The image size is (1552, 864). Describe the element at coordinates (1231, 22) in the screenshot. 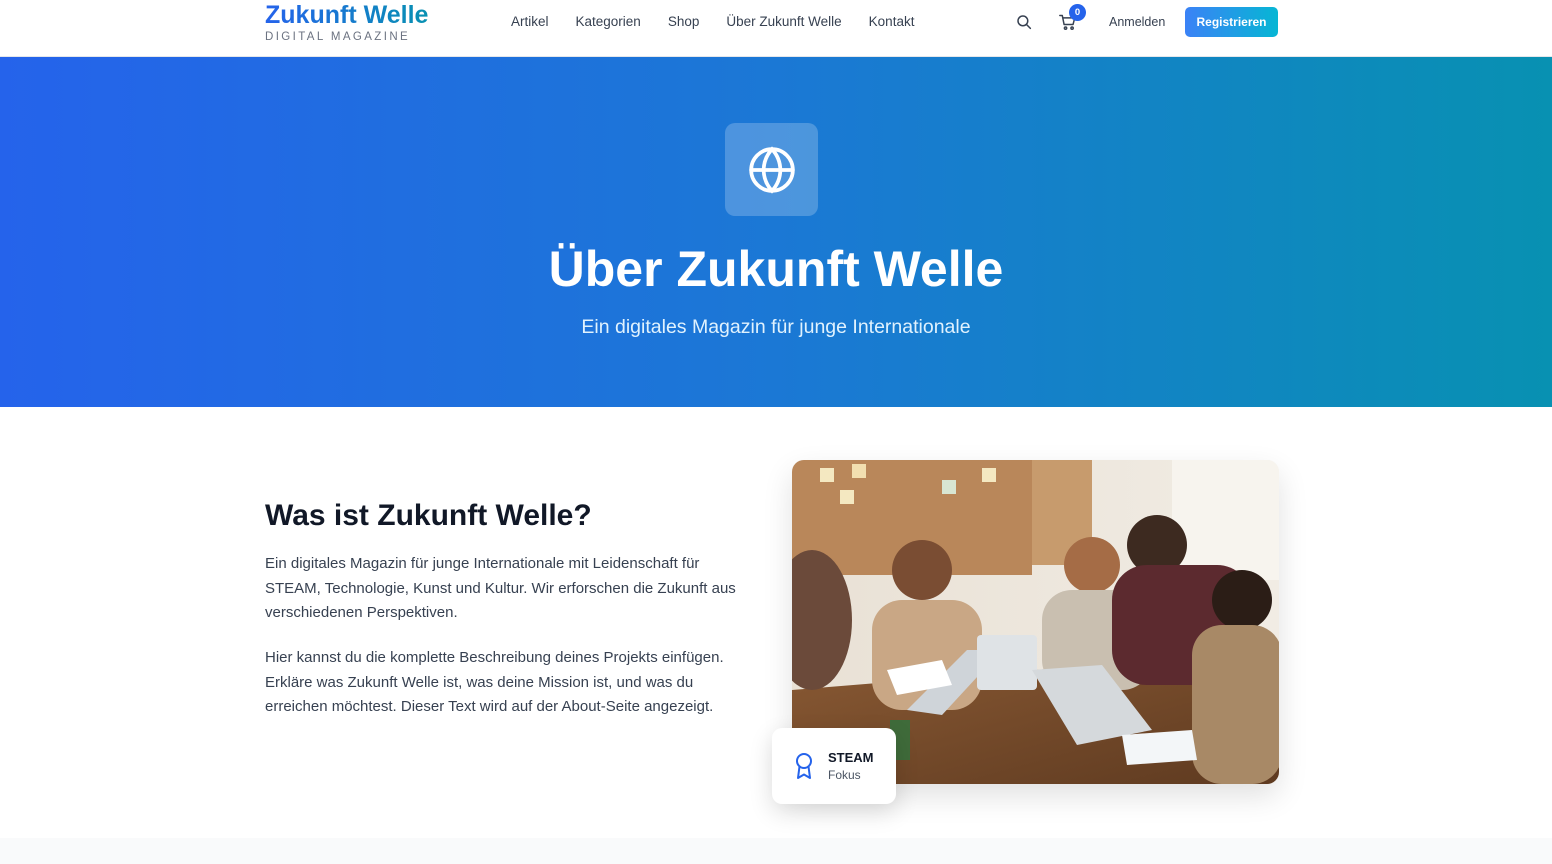

I see `register-button: Registrieren` at that location.